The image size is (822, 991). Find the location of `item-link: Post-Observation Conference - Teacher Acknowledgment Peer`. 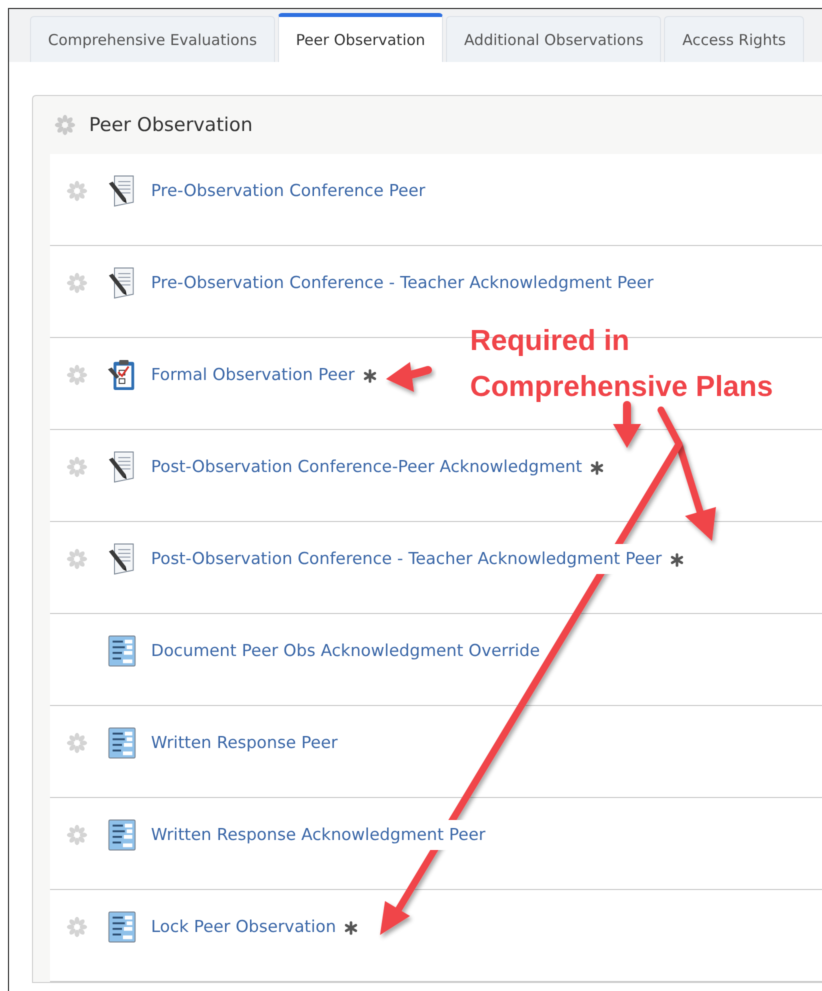

item-link: Post-Observation Conference - Teacher Acknowledgment Peer is located at coordinates (406, 559).